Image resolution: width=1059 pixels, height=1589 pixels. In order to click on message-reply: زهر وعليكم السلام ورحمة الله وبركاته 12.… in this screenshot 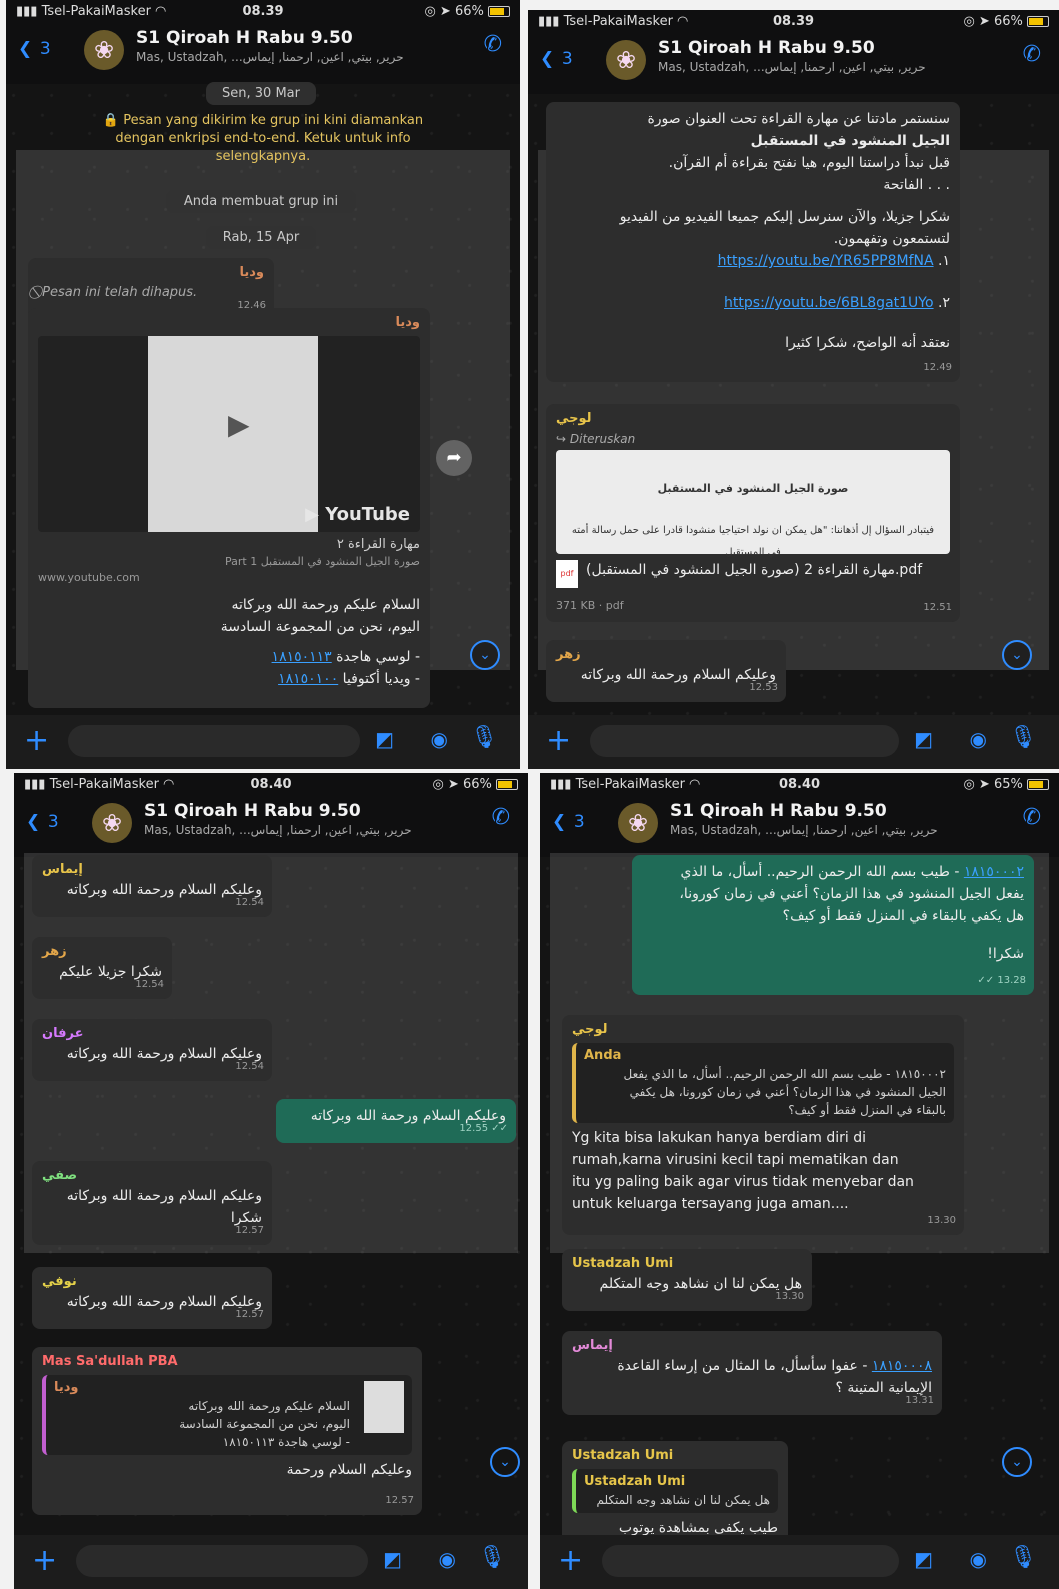, I will do `click(666, 671)`.